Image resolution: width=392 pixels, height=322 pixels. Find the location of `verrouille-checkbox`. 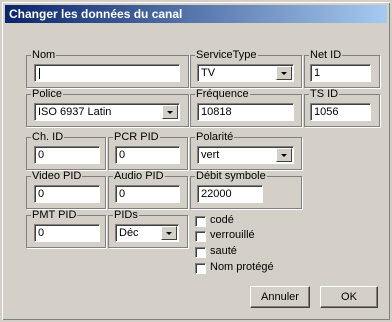

verrouille-checkbox is located at coordinates (200, 236).